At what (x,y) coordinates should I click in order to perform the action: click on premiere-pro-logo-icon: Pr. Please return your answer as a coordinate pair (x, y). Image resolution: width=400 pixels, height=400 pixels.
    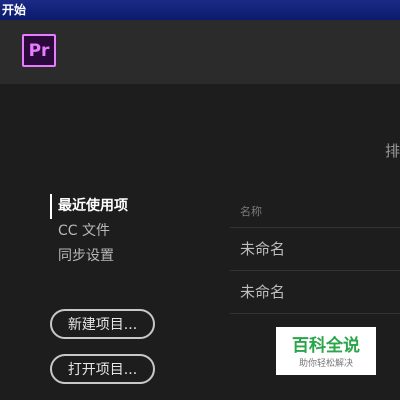
    Looking at the image, I should click on (39, 50).